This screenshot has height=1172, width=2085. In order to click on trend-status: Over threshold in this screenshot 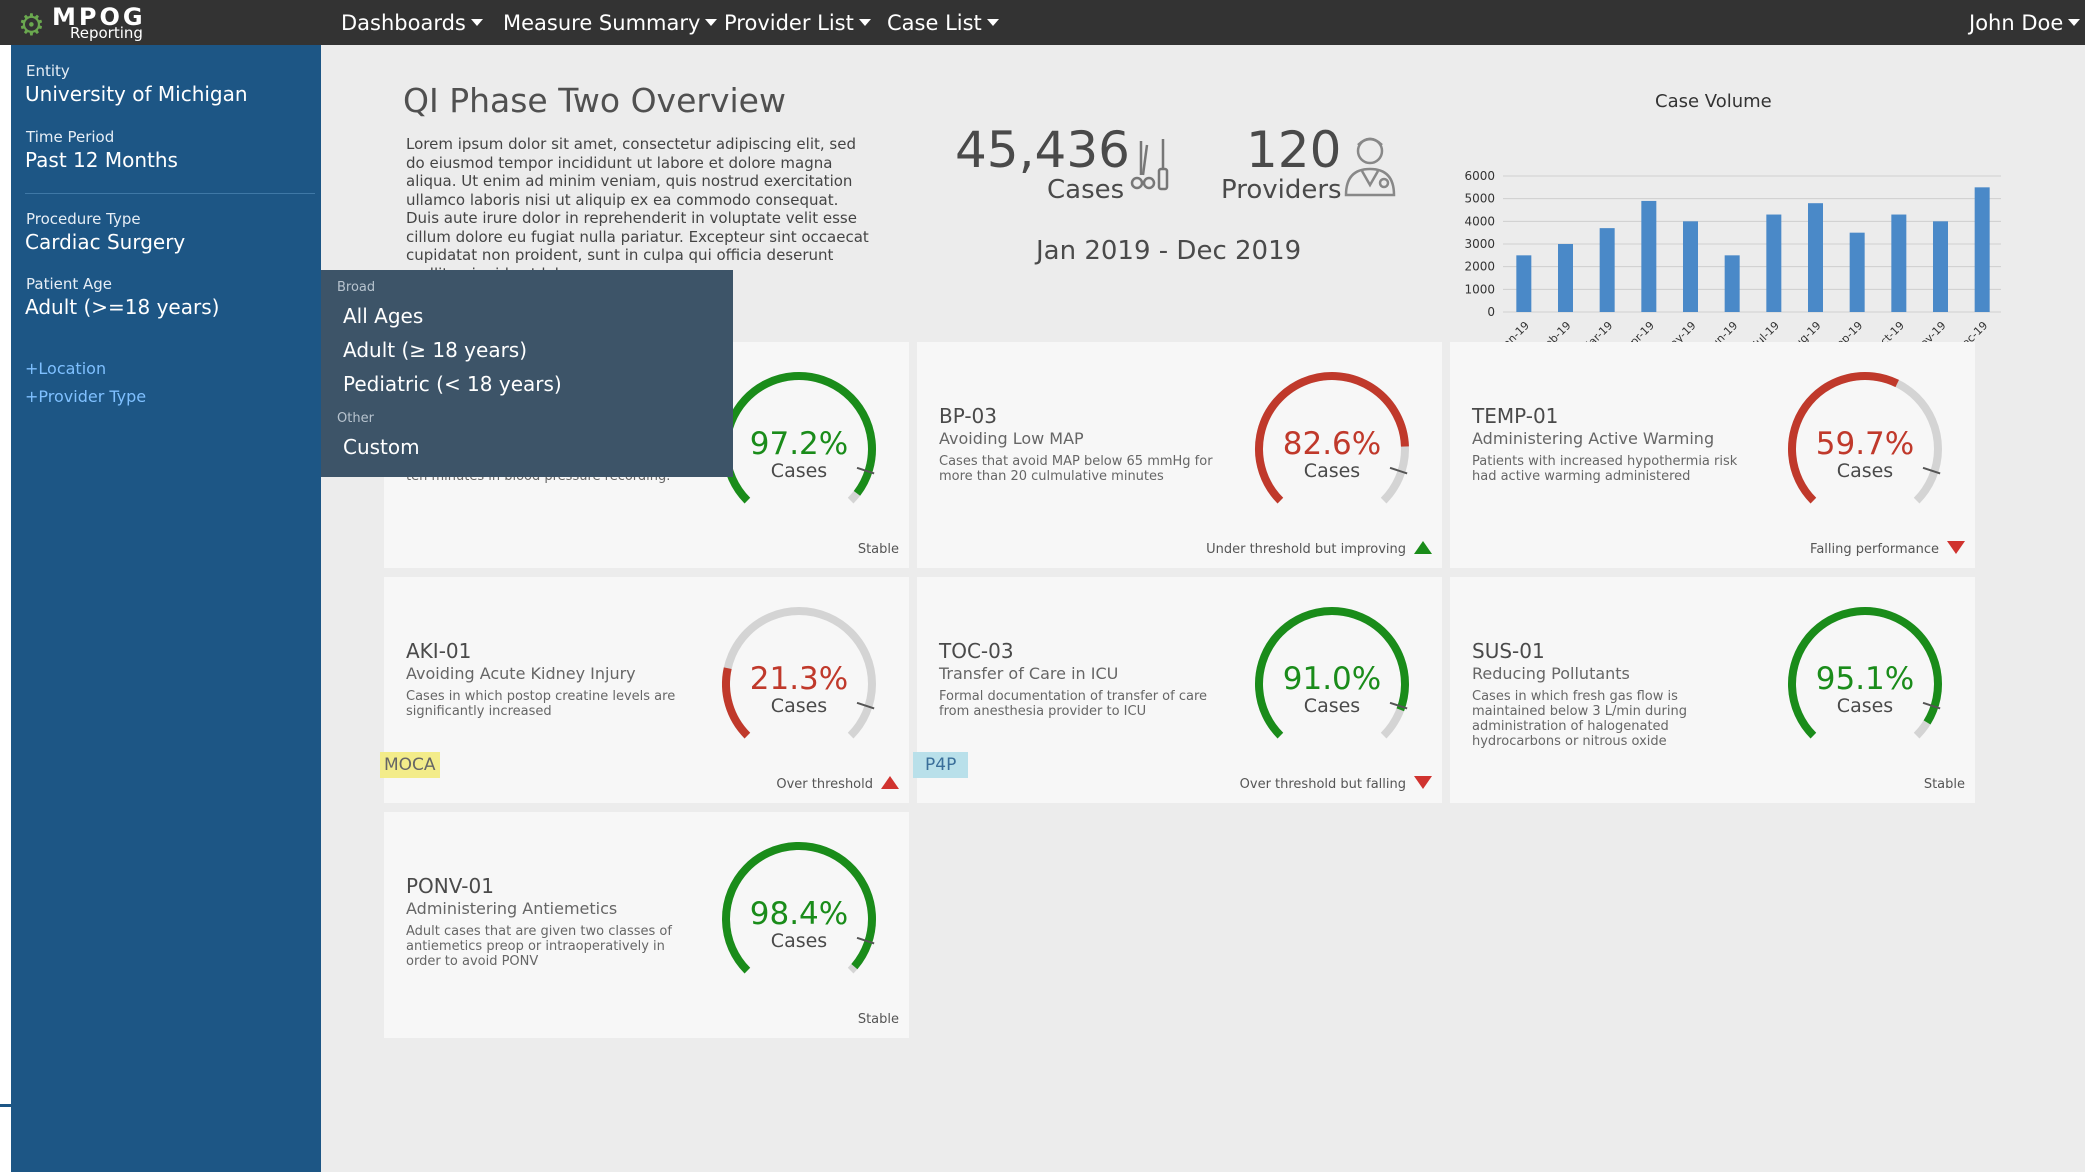, I will do `click(837, 784)`.